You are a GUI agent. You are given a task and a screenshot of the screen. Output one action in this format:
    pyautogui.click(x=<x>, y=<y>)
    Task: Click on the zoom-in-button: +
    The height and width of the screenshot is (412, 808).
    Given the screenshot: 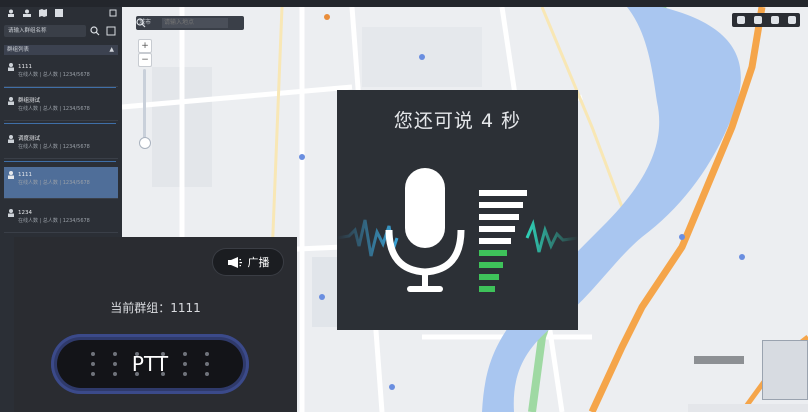 What is the action you would take?
    pyautogui.click(x=145, y=46)
    